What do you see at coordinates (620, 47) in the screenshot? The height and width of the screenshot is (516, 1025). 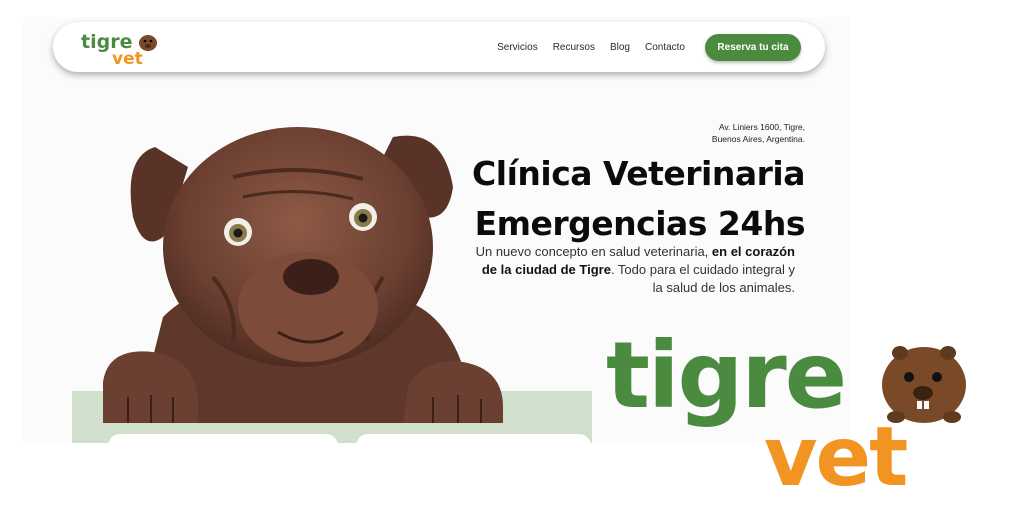 I see `nav-link-blog: Blog` at bounding box center [620, 47].